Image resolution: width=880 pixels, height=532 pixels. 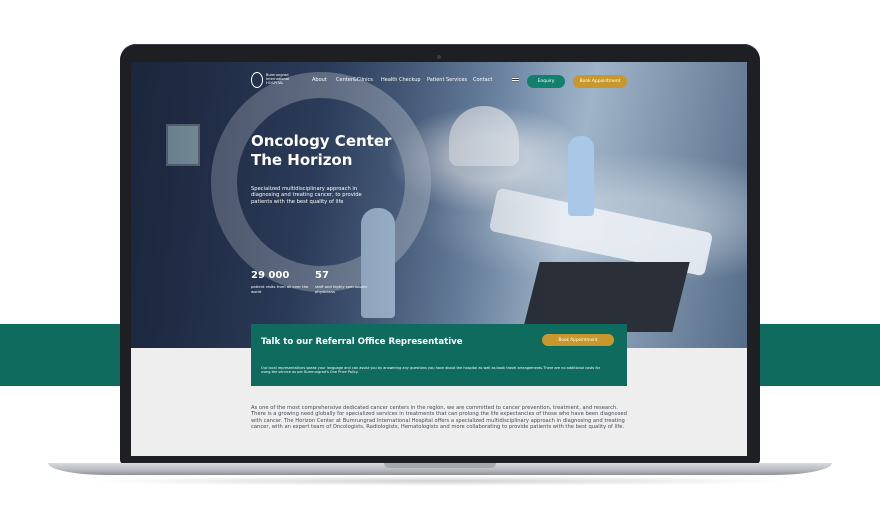 I want to click on stat-staff-value: 57, so click(x=322, y=275).